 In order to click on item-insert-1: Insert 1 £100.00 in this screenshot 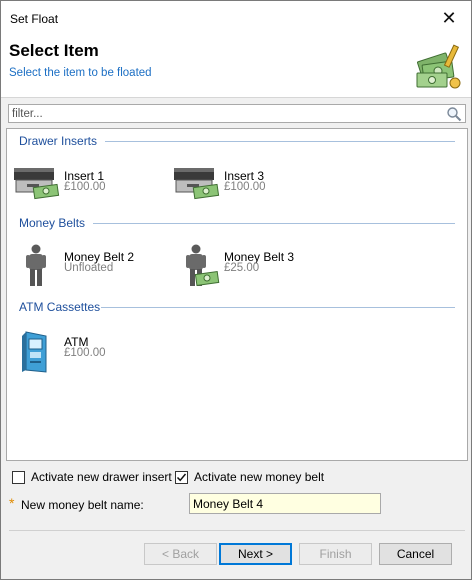, I will do `click(87, 185)`.